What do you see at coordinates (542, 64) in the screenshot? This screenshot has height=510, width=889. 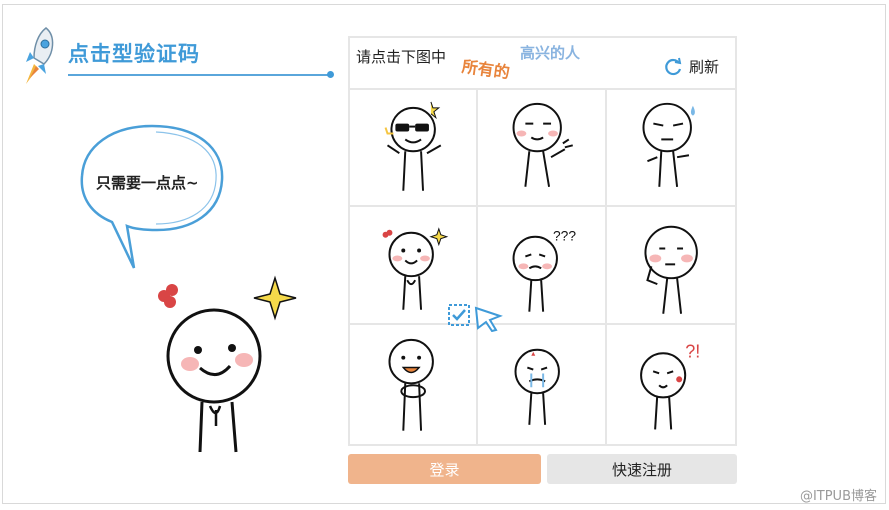 I see `captcha-header: 请点击下图中 所有的 高兴的人 刷新` at bounding box center [542, 64].